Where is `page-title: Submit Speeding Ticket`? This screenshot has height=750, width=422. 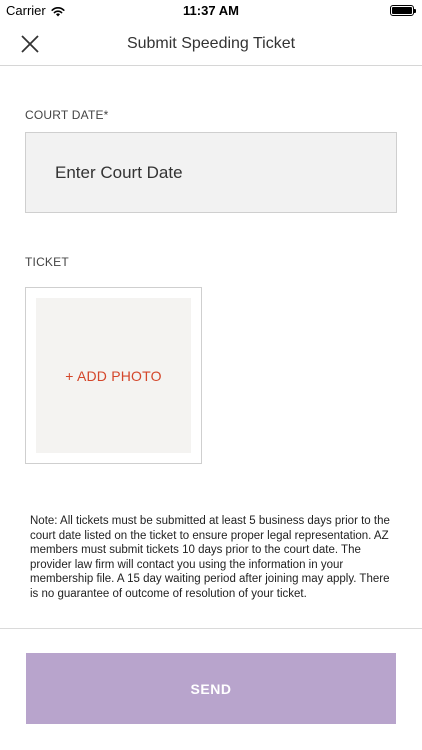
page-title: Submit Speeding Ticket is located at coordinates (211, 43).